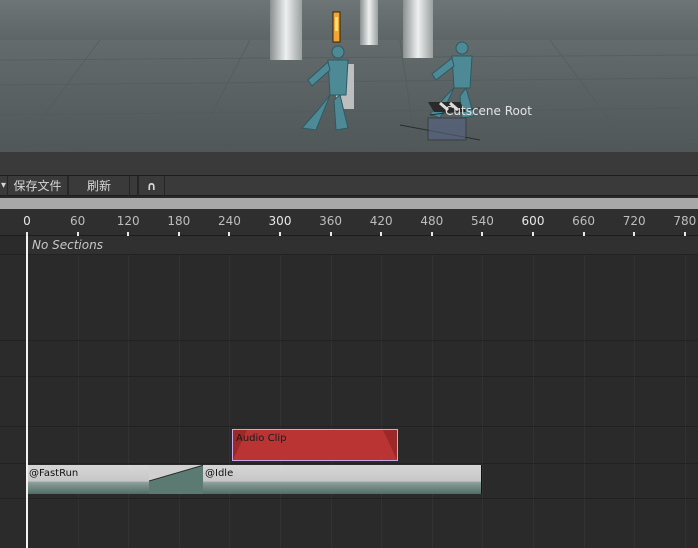  What do you see at coordinates (280, 221) in the screenshot?
I see `ruler-tick-label: 300` at bounding box center [280, 221].